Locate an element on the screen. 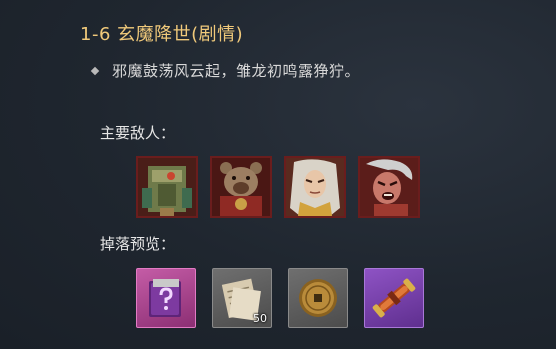 Image resolution: width=556 pixels, height=349 pixels. white-haired-sage-portrait-icon is located at coordinates (315, 187).